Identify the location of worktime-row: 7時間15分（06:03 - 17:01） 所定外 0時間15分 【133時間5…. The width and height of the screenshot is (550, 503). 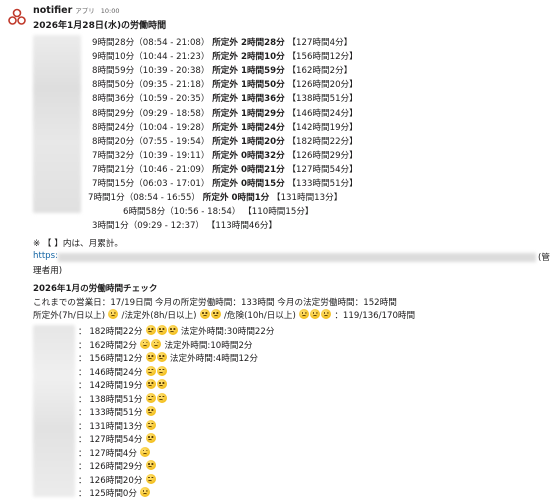
(225, 184).